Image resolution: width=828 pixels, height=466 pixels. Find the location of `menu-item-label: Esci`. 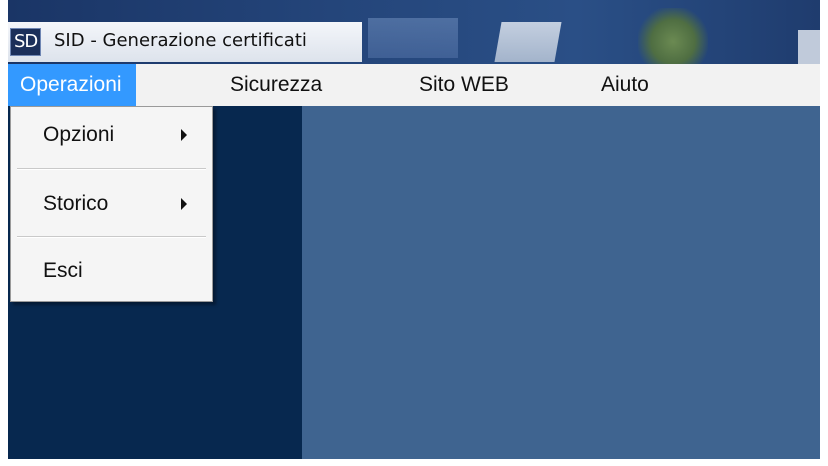

menu-item-label: Esci is located at coordinates (63, 270).